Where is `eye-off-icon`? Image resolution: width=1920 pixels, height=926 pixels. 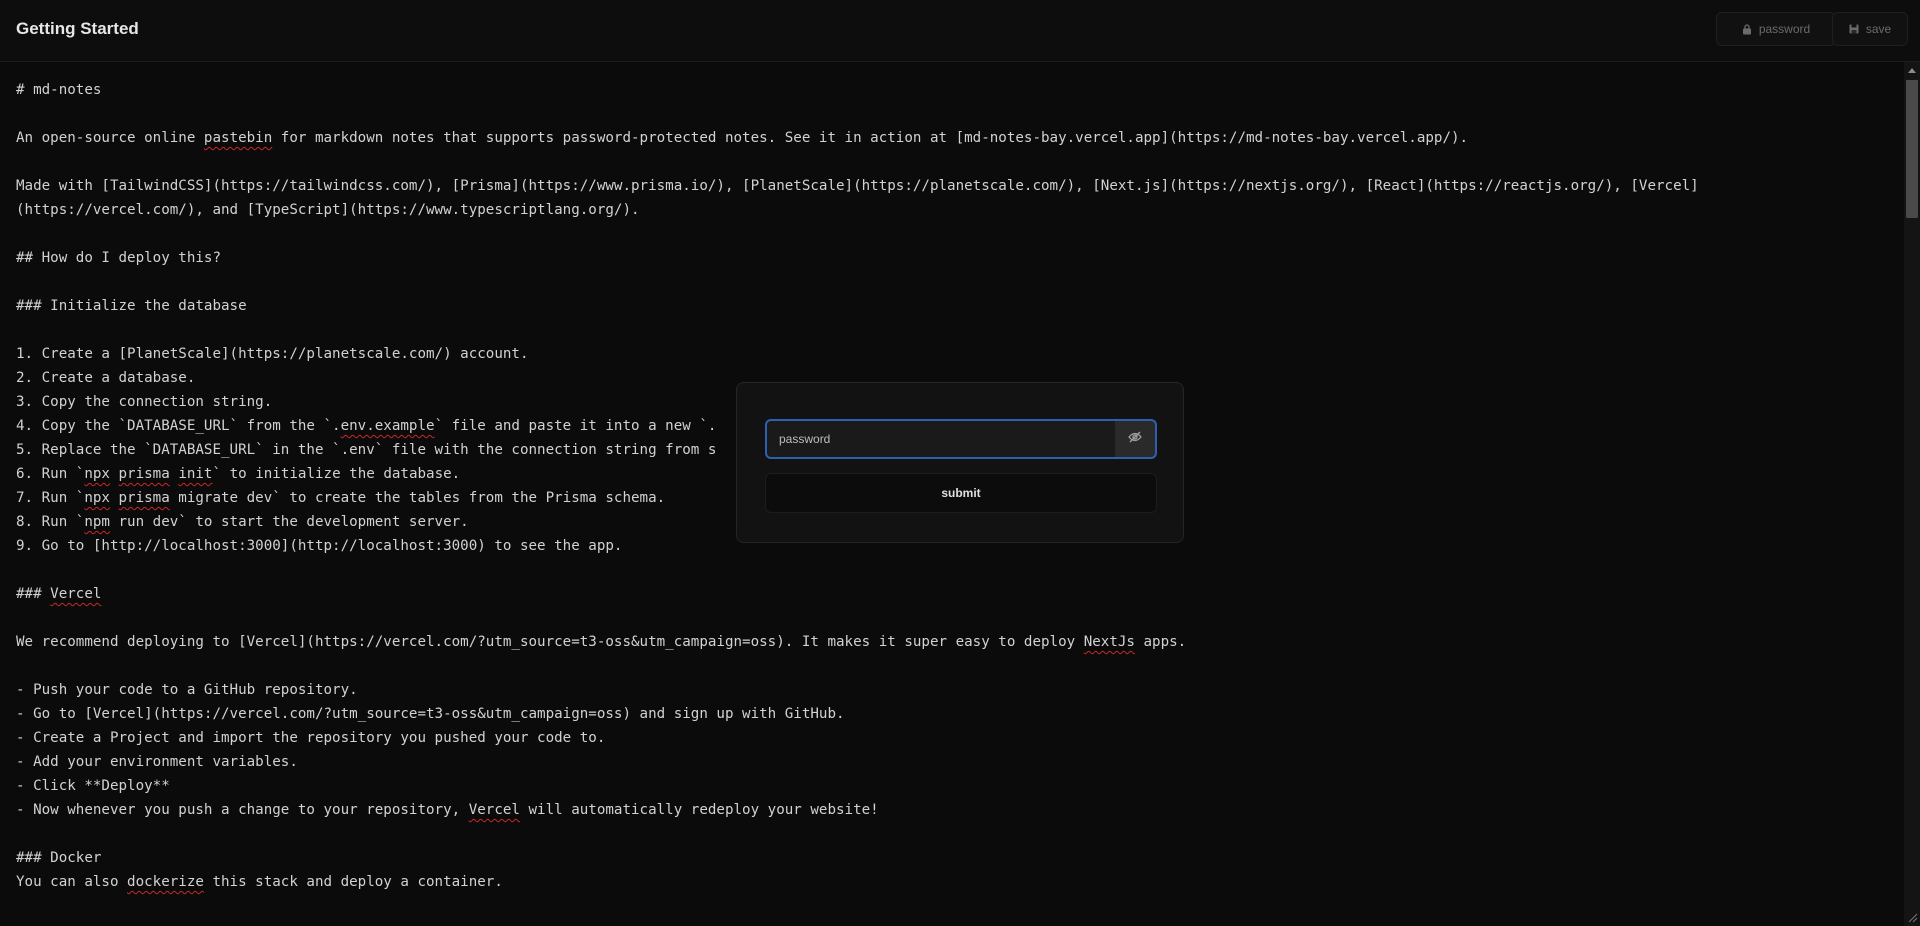 eye-off-icon is located at coordinates (1135, 439).